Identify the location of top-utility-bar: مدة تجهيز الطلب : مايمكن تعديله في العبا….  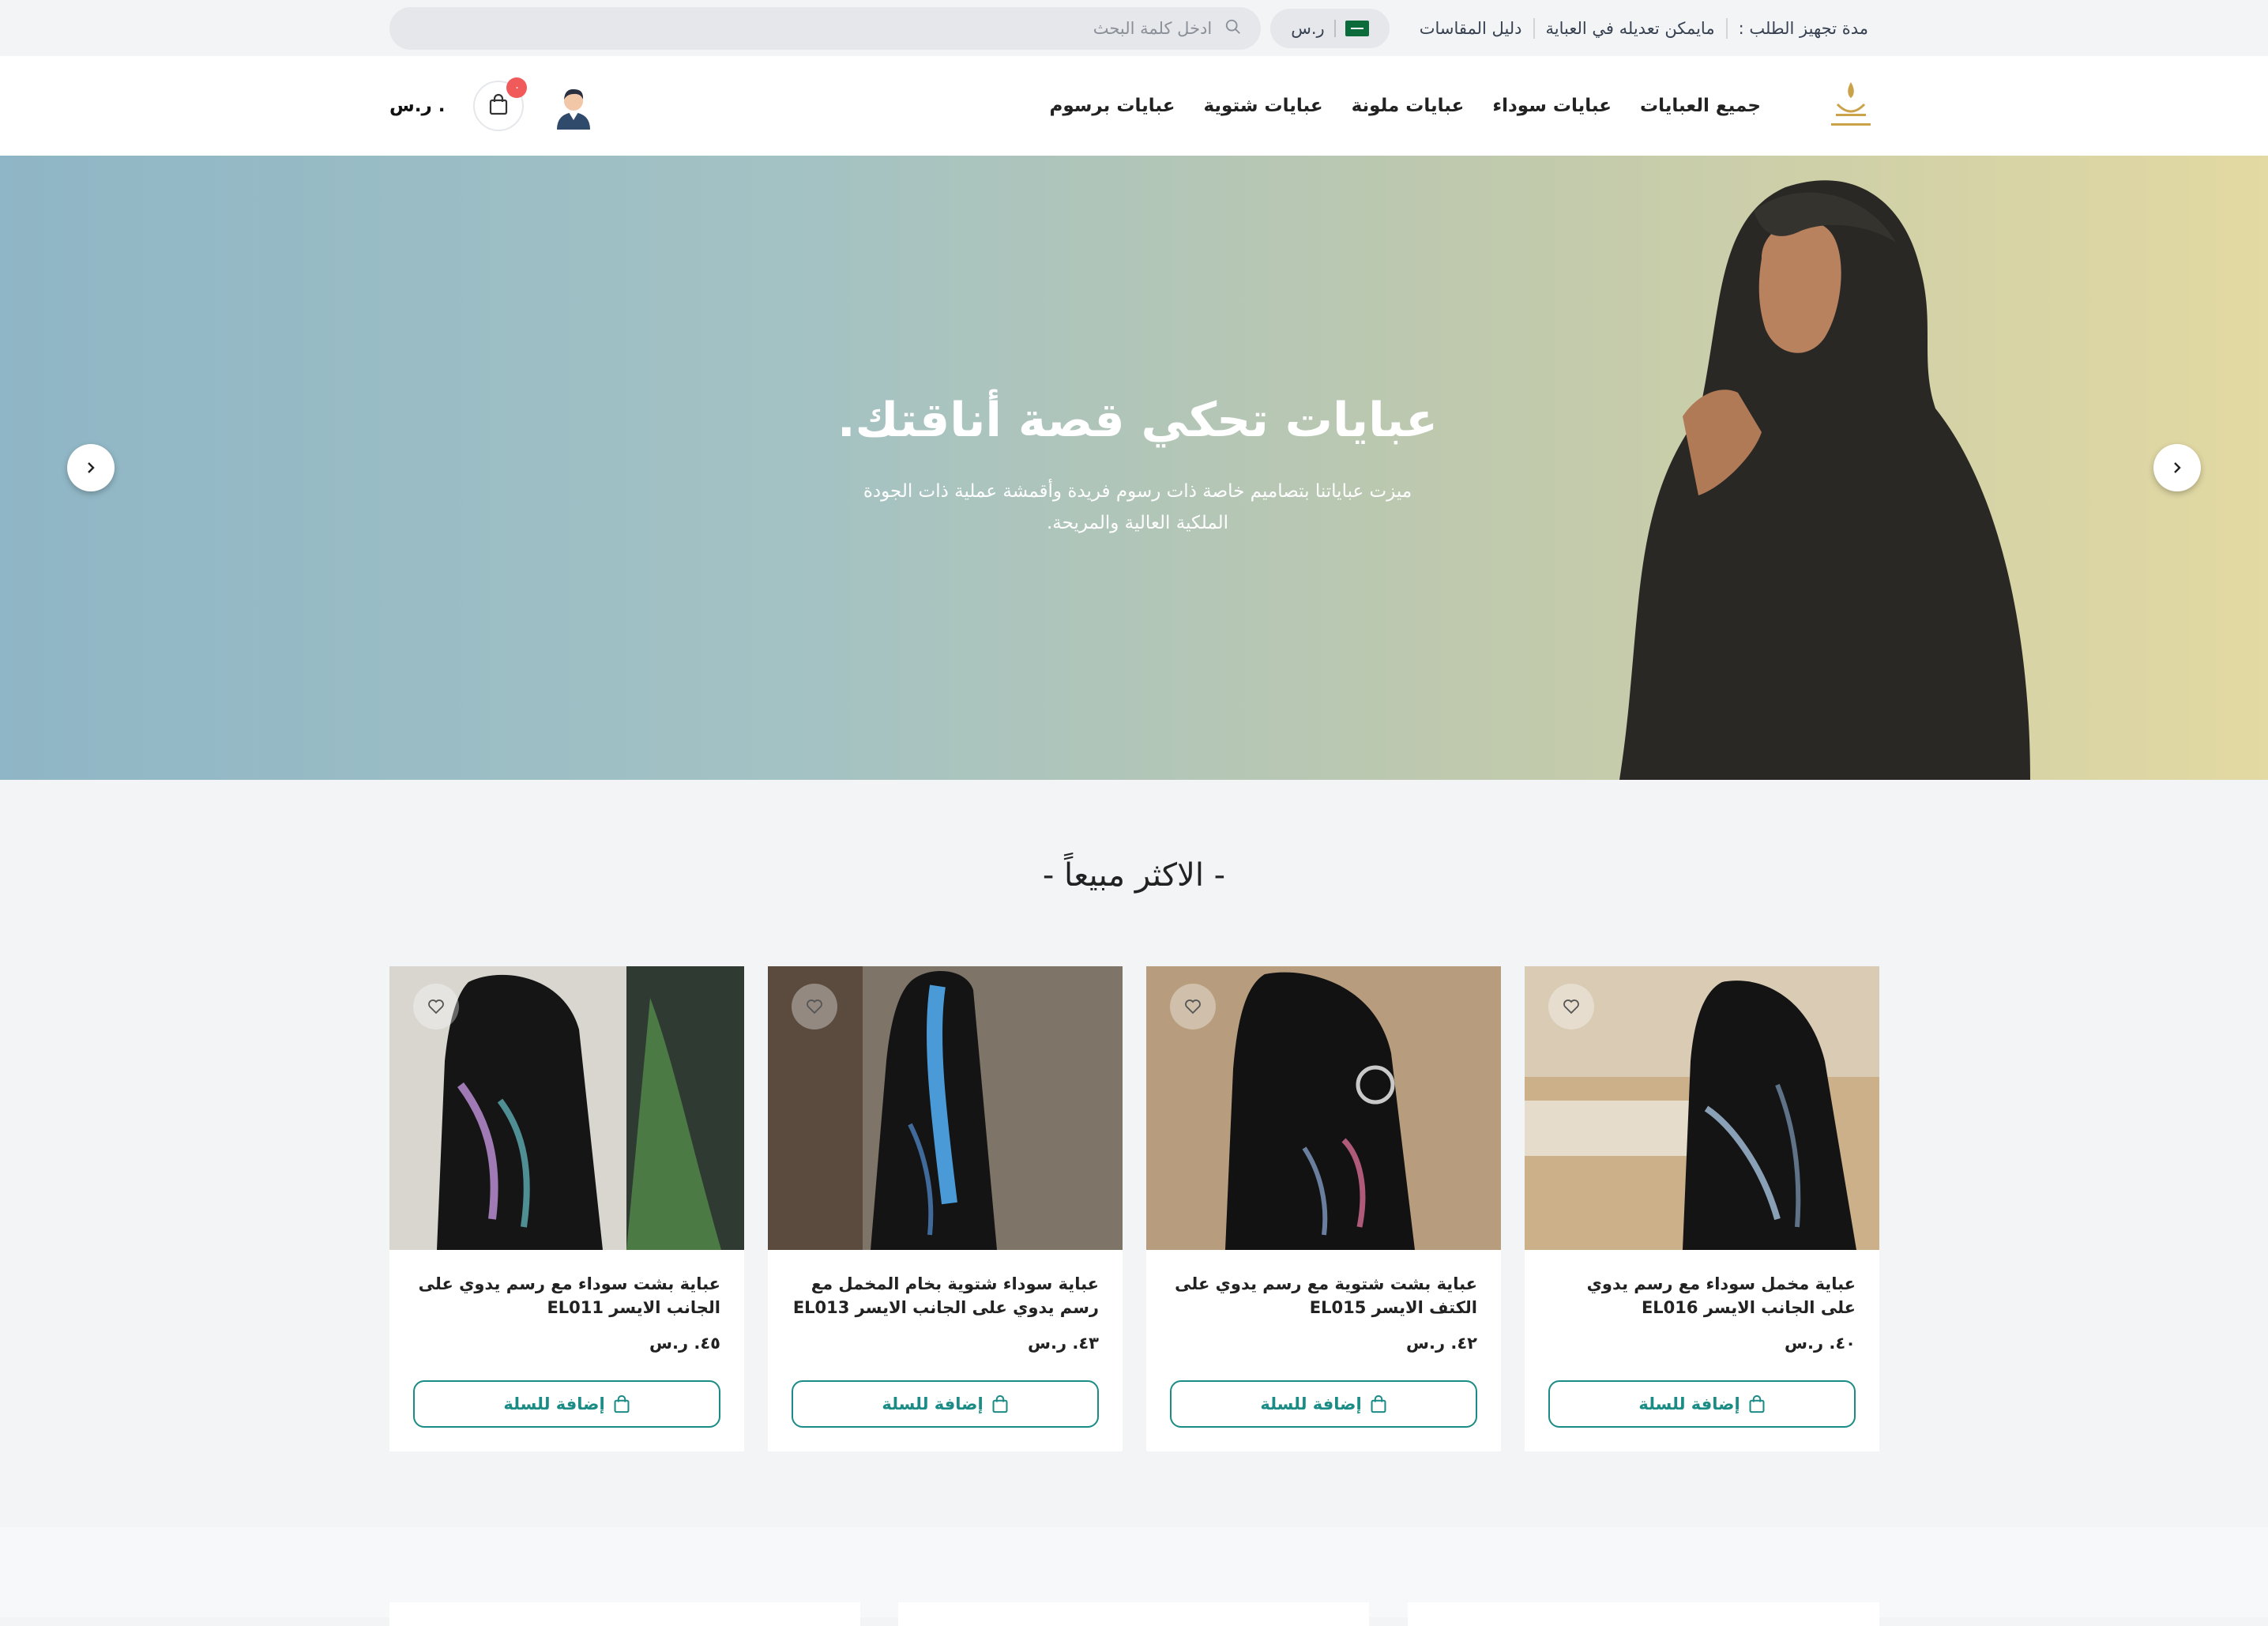
(1134, 28).